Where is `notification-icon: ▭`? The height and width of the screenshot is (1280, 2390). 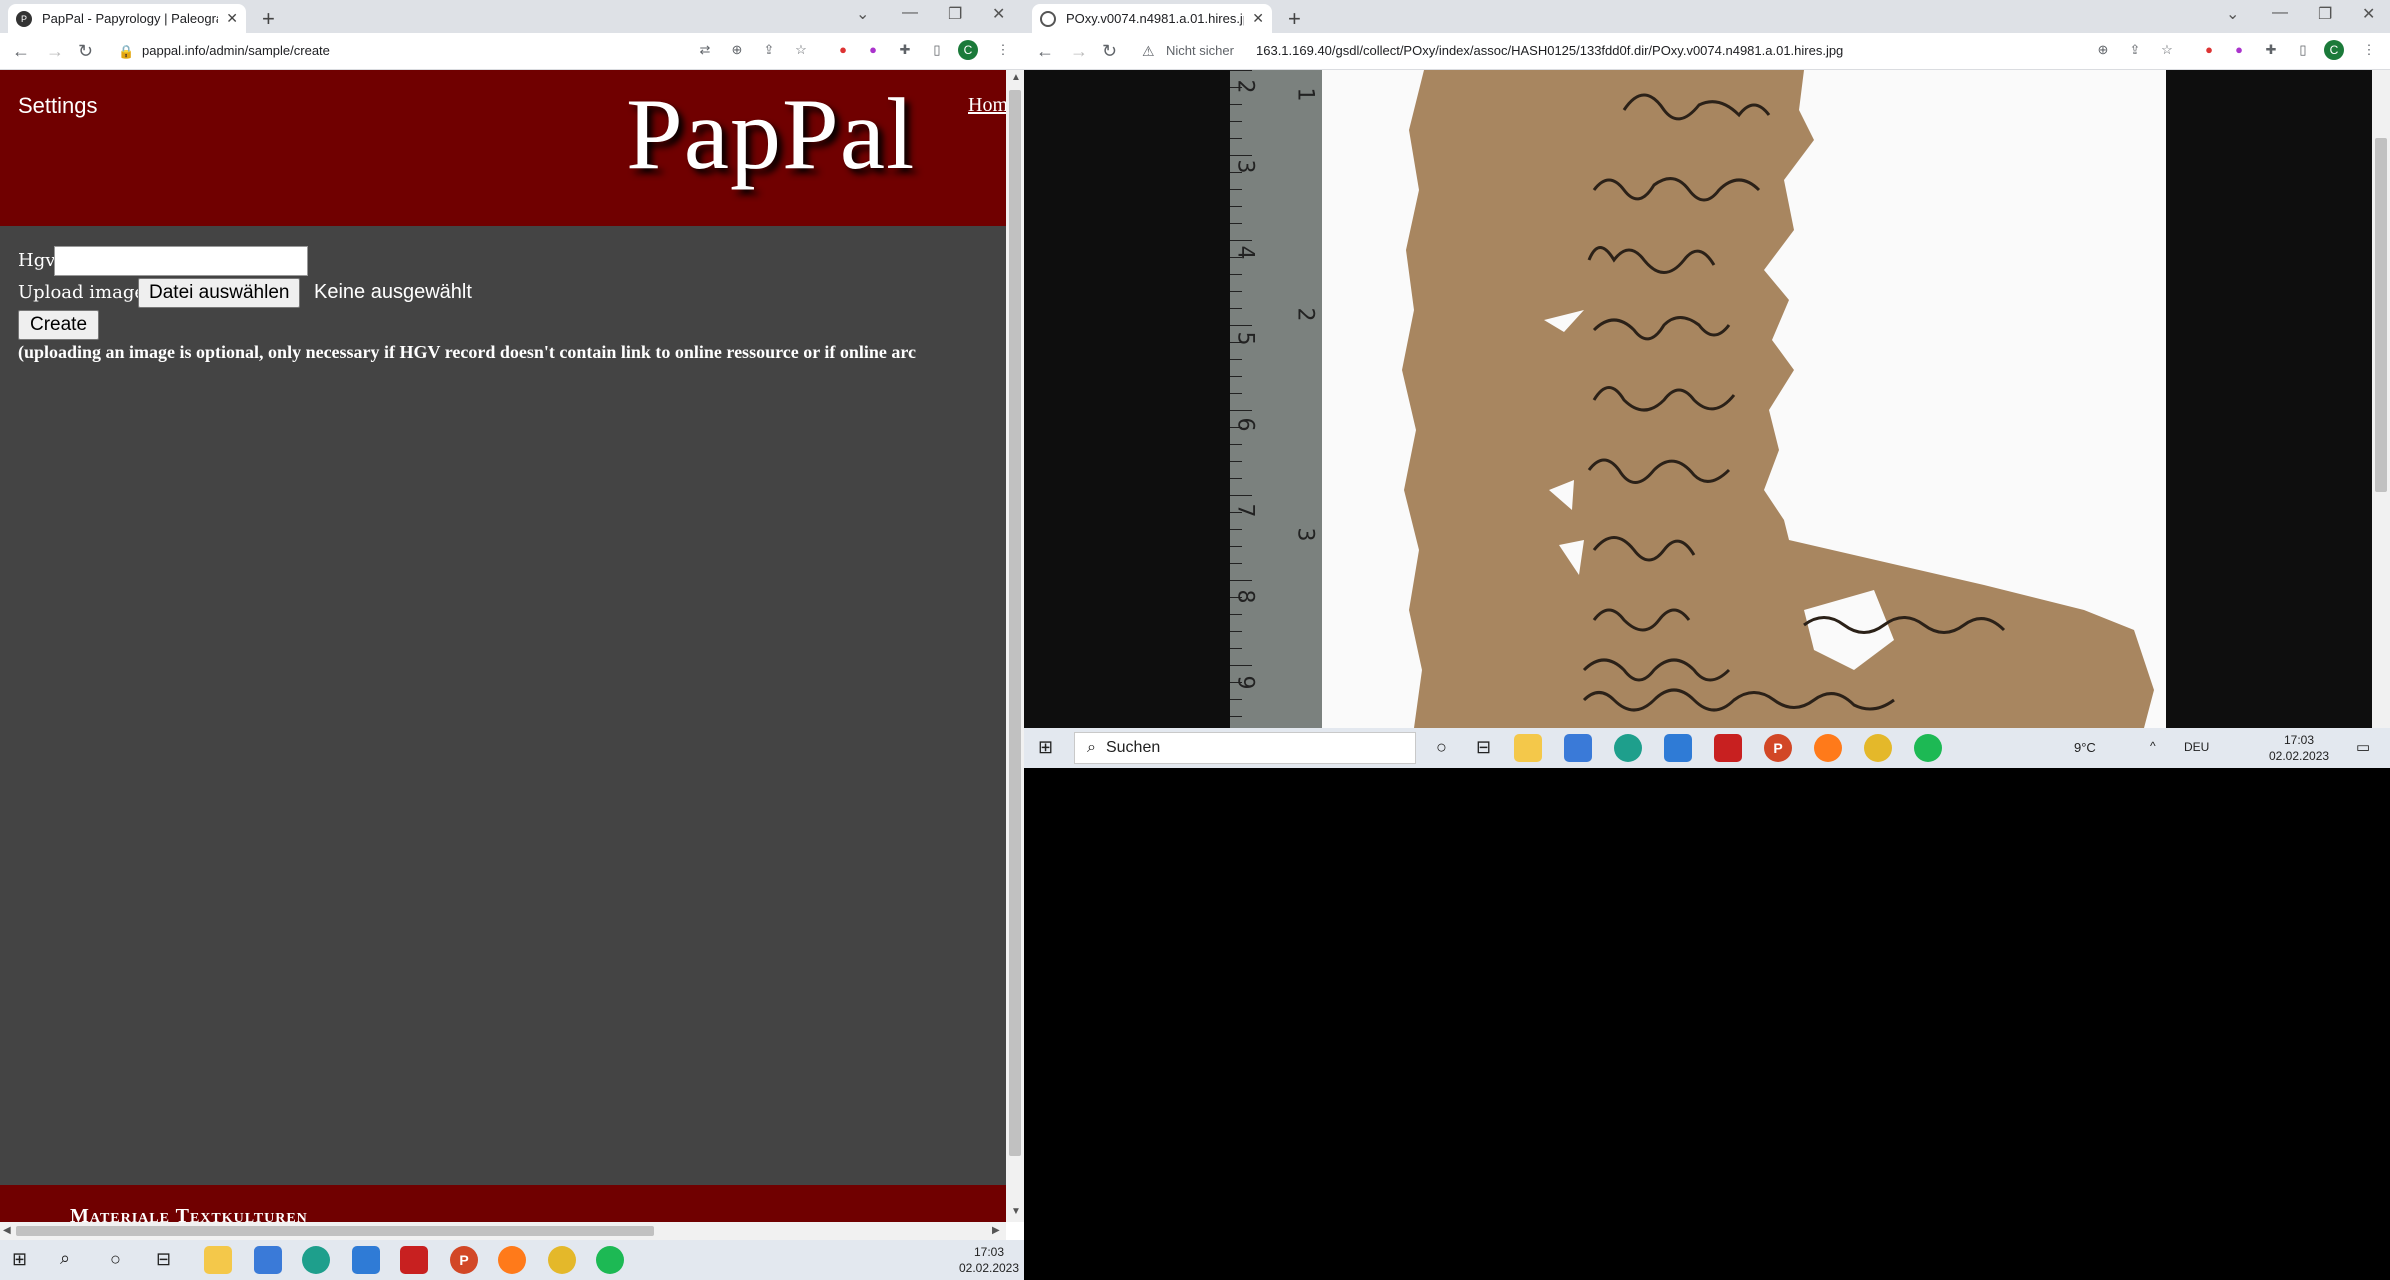
notification-icon: ▭ is located at coordinates (2363, 747).